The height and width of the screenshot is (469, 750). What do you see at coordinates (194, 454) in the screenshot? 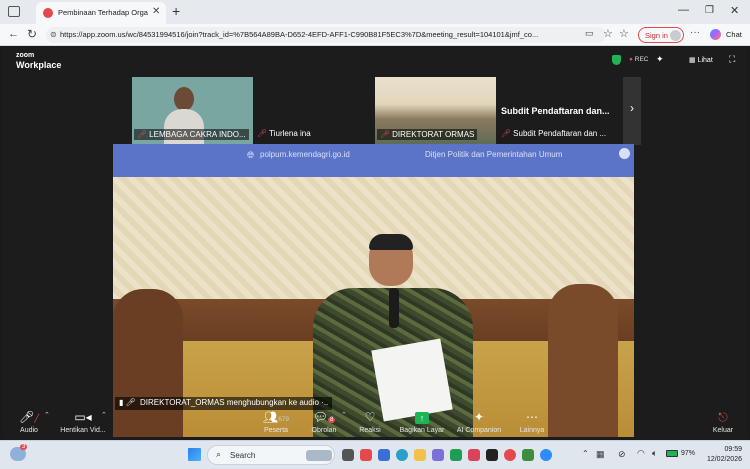
I see `start-icon` at bounding box center [194, 454].